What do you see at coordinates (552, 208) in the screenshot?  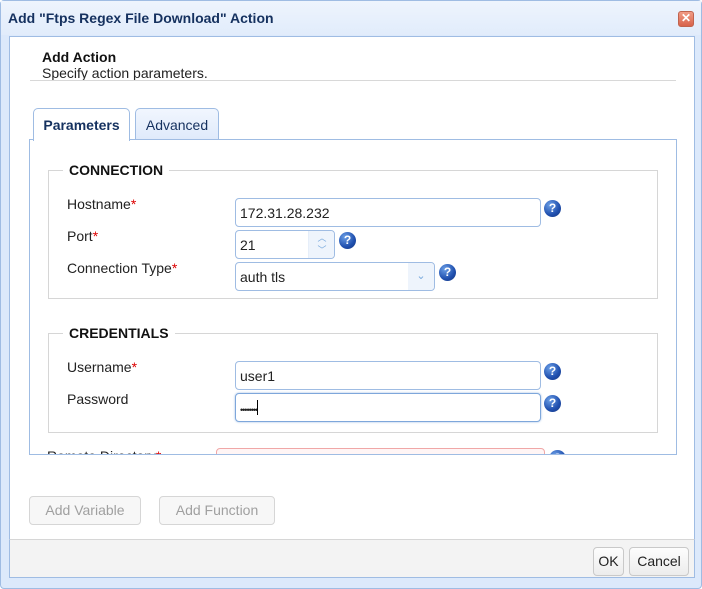 I see `hostname-help-icon: ?` at bounding box center [552, 208].